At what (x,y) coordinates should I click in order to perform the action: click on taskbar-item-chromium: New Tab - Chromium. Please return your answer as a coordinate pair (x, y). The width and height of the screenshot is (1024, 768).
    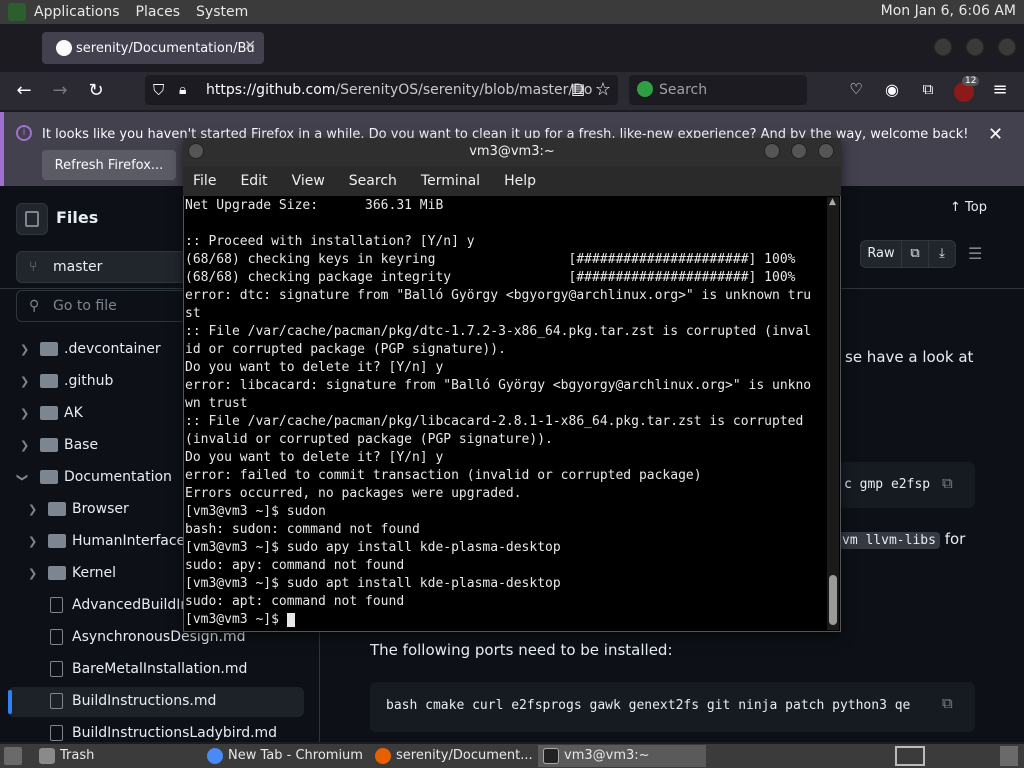
    Looking at the image, I should click on (282, 756).